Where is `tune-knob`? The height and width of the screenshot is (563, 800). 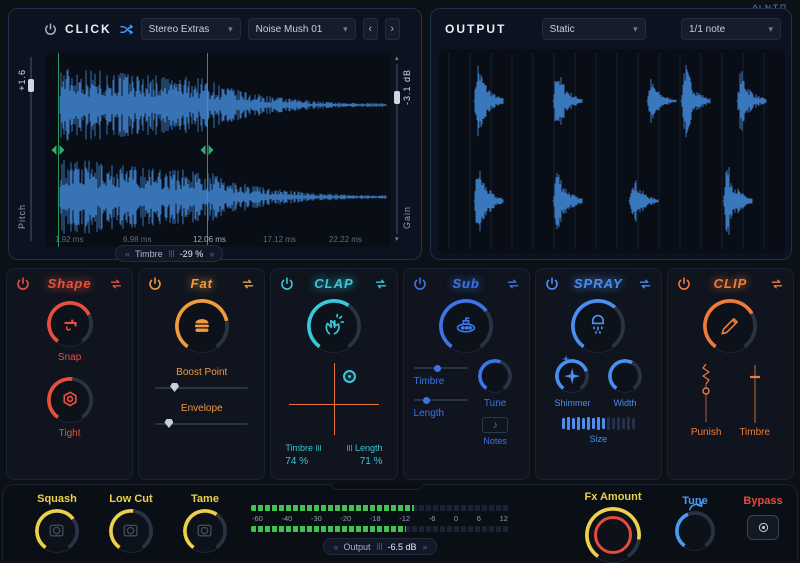 tune-knob is located at coordinates (495, 376).